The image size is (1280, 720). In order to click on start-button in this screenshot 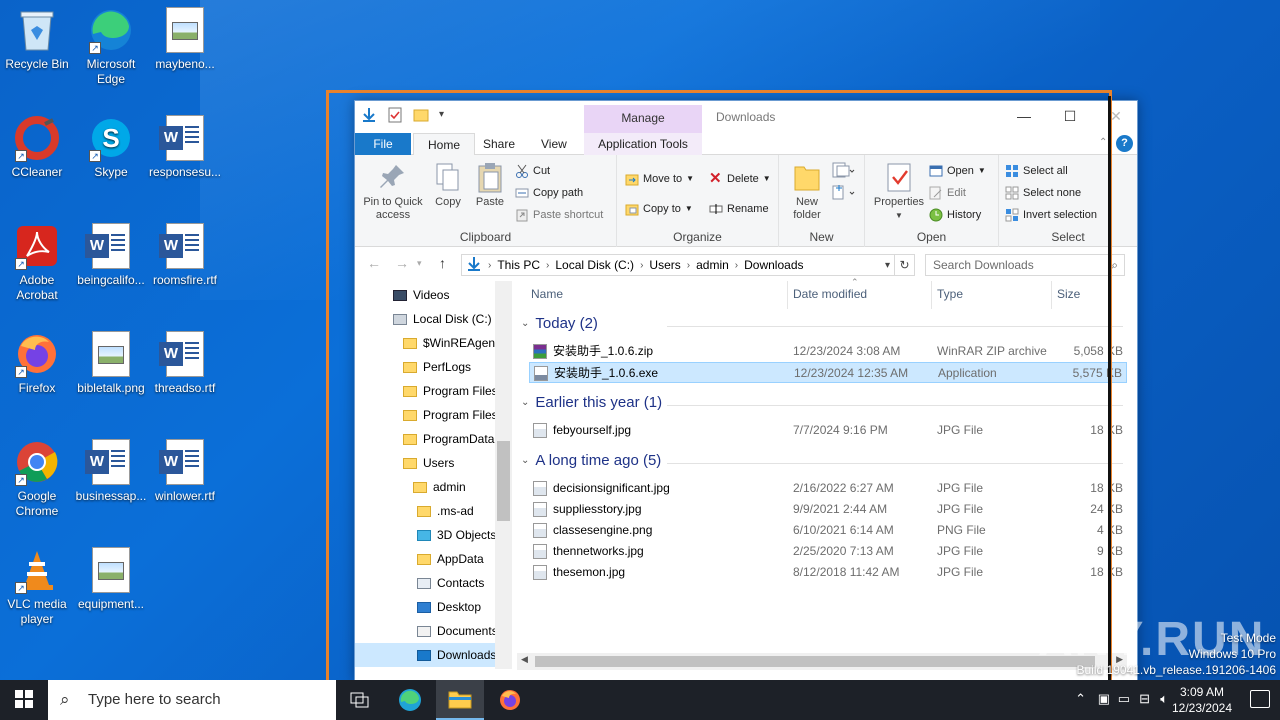, I will do `click(24, 700)`.